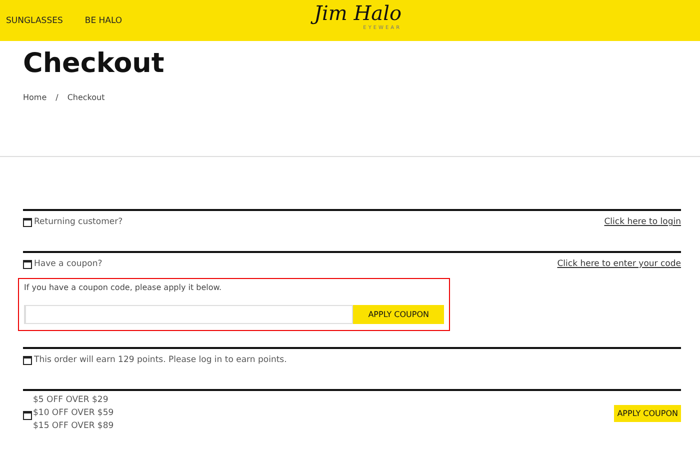 The height and width of the screenshot is (451, 700). I want to click on offer-item: $15 OFF OVER $89, so click(73, 426).